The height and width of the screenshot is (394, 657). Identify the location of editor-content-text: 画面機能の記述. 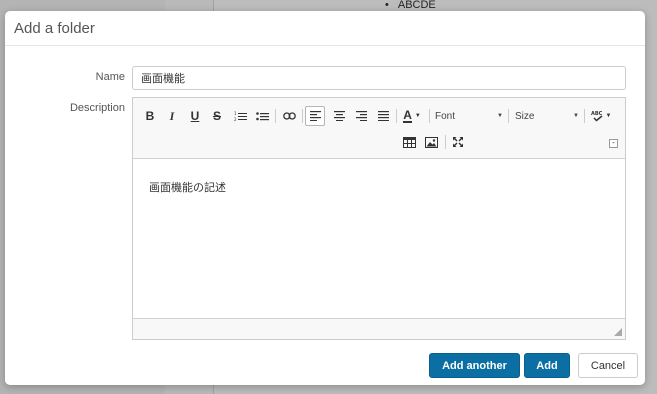
(187, 188).